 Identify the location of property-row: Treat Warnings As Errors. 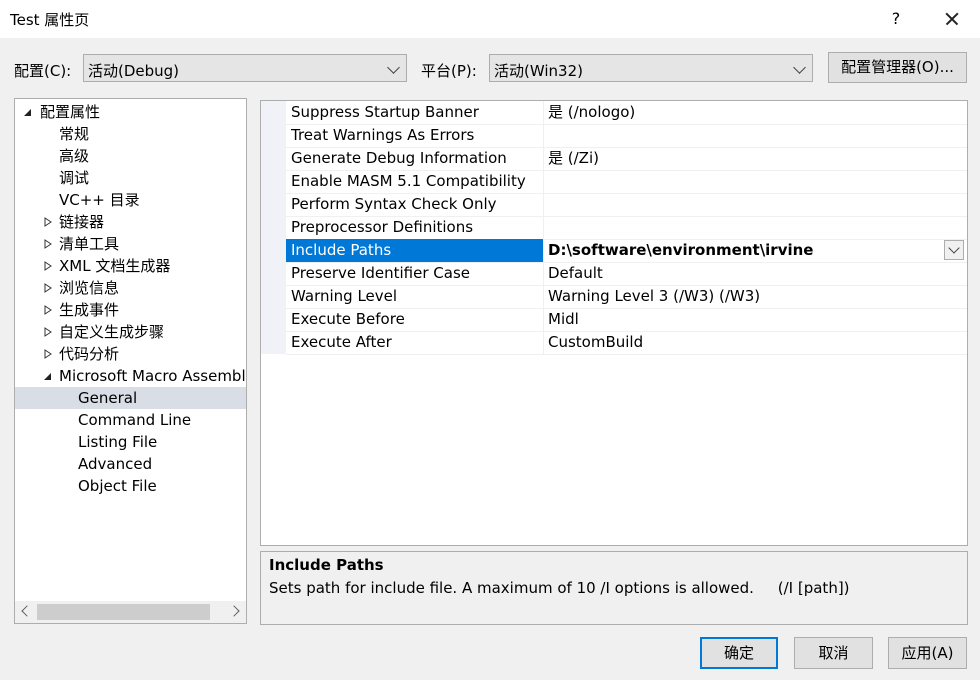
(626, 136).